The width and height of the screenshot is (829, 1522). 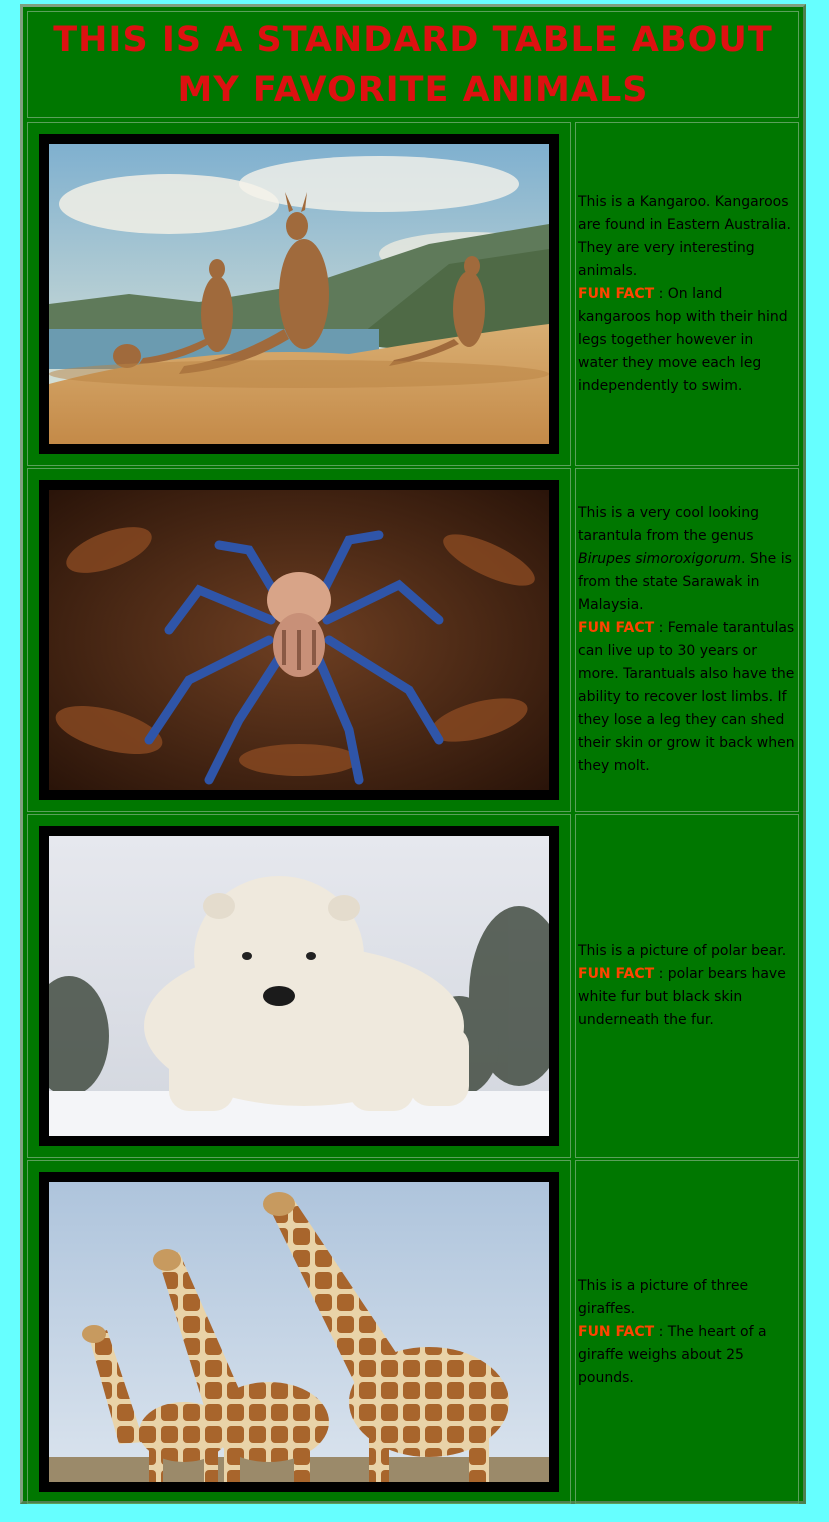 I want to click on giraffes-image, so click(x=299, y=1332).